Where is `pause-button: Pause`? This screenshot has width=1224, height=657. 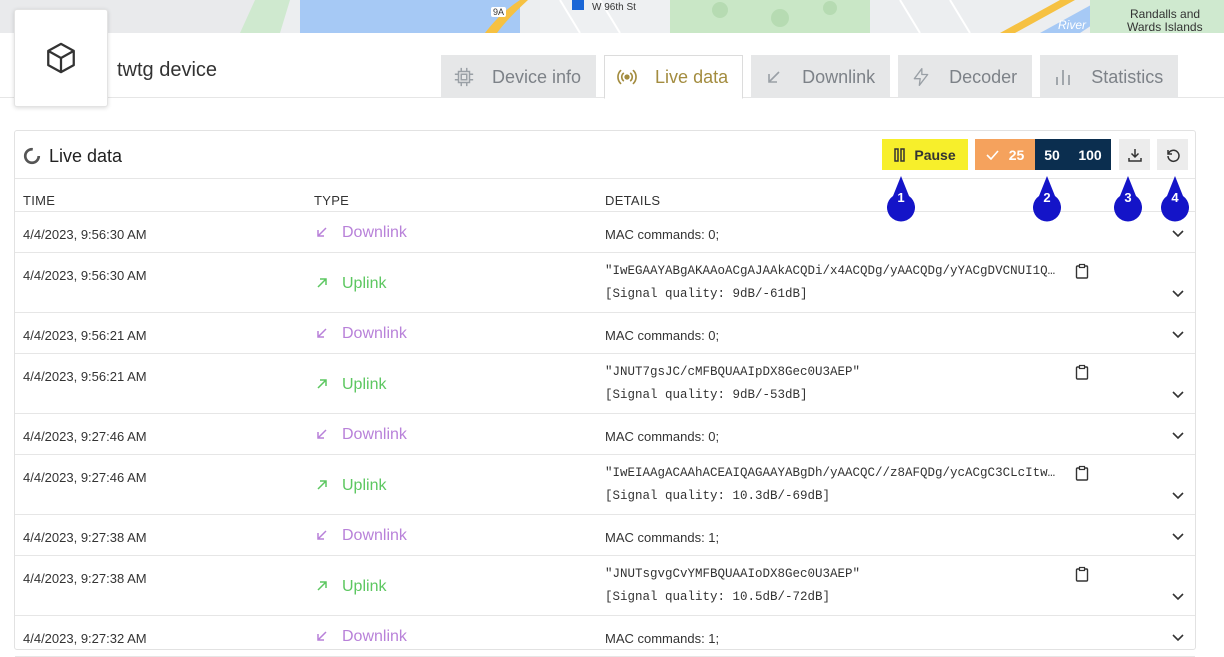 pause-button: Pause is located at coordinates (925, 154).